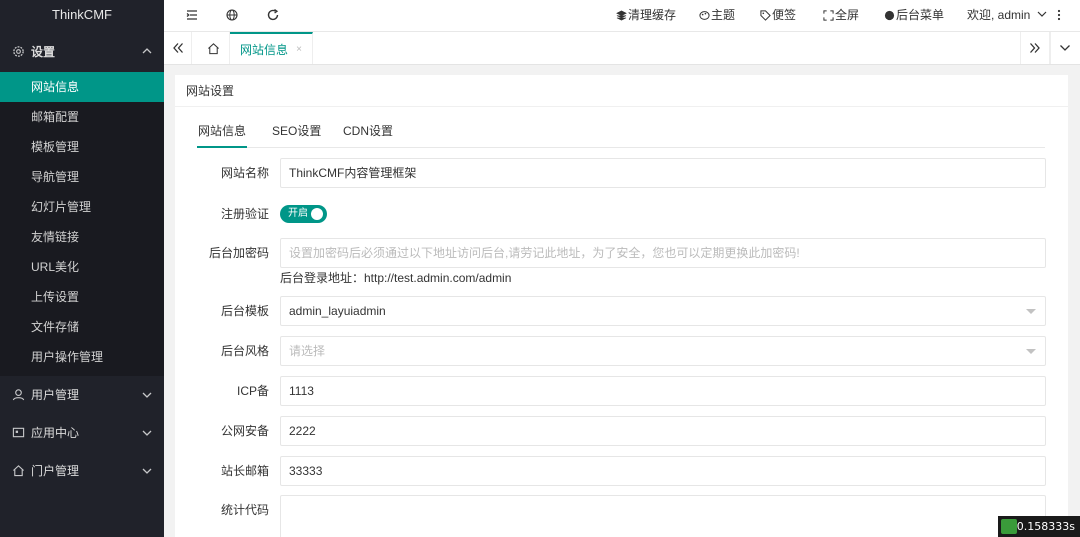  I want to click on admin-login-url-hint: 后台登录地址：http://test.admin.com/admin, so click(396, 278).